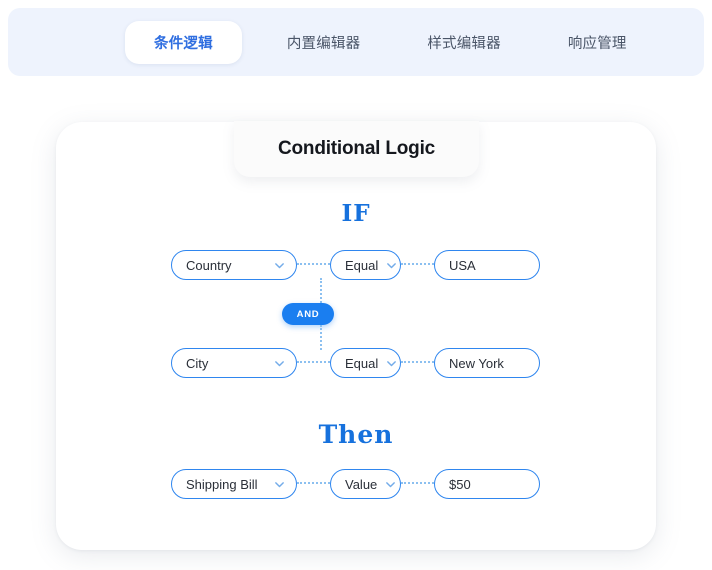 This screenshot has height=570, width=712. Describe the element at coordinates (597, 42) in the screenshot. I see `tab-response-management: 响应管理` at that location.